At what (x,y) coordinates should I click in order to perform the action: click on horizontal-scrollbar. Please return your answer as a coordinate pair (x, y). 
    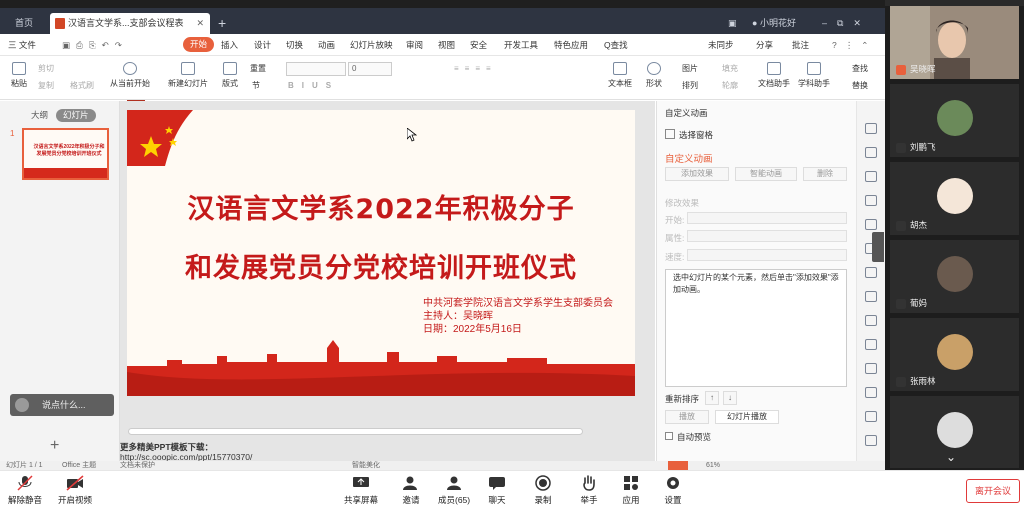
    Looking at the image, I should click on (355, 431).